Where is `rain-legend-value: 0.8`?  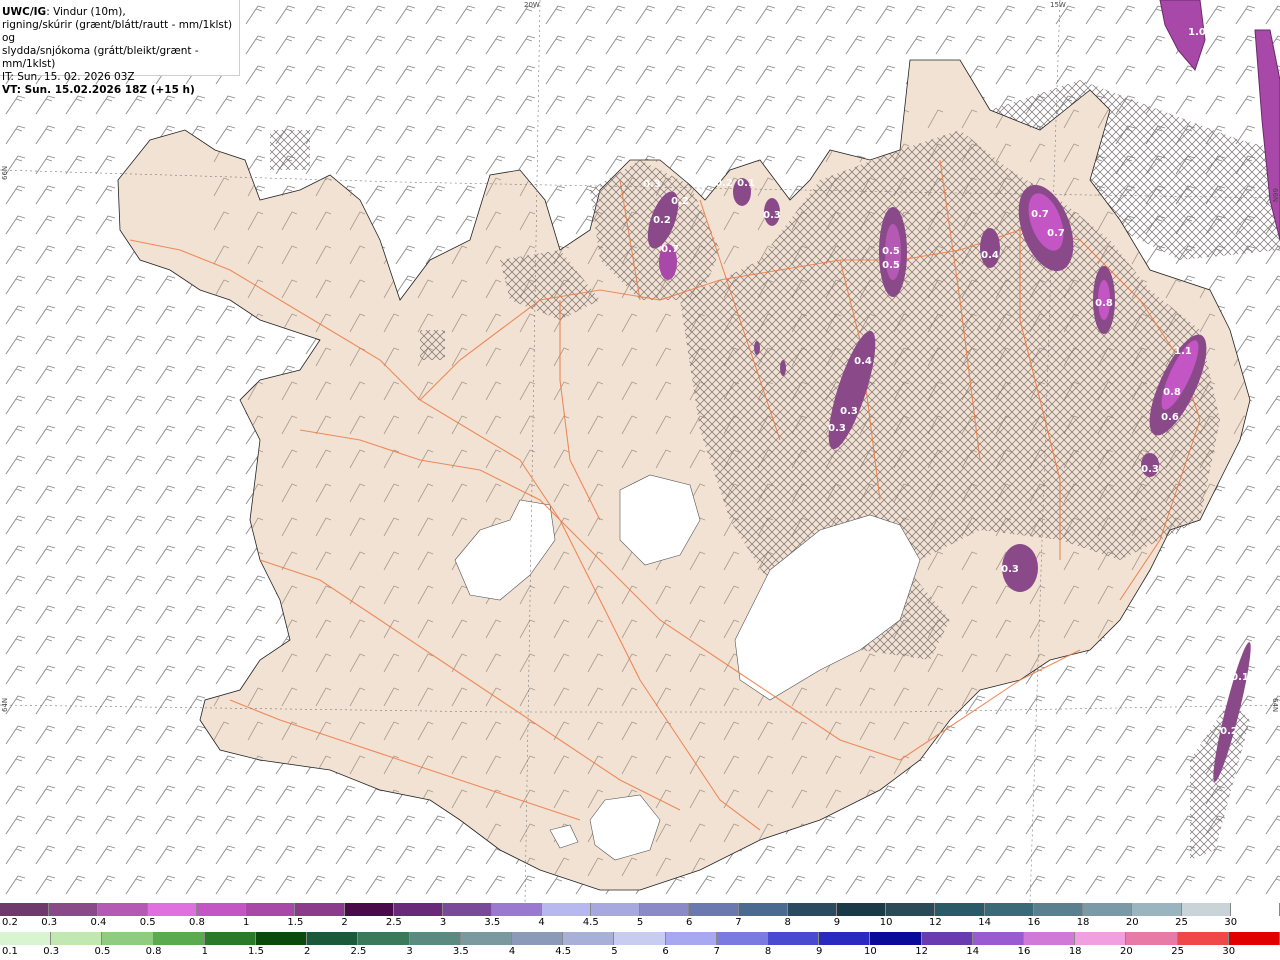
rain-legend-value: 0.8 is located at coordinates (153, 951).